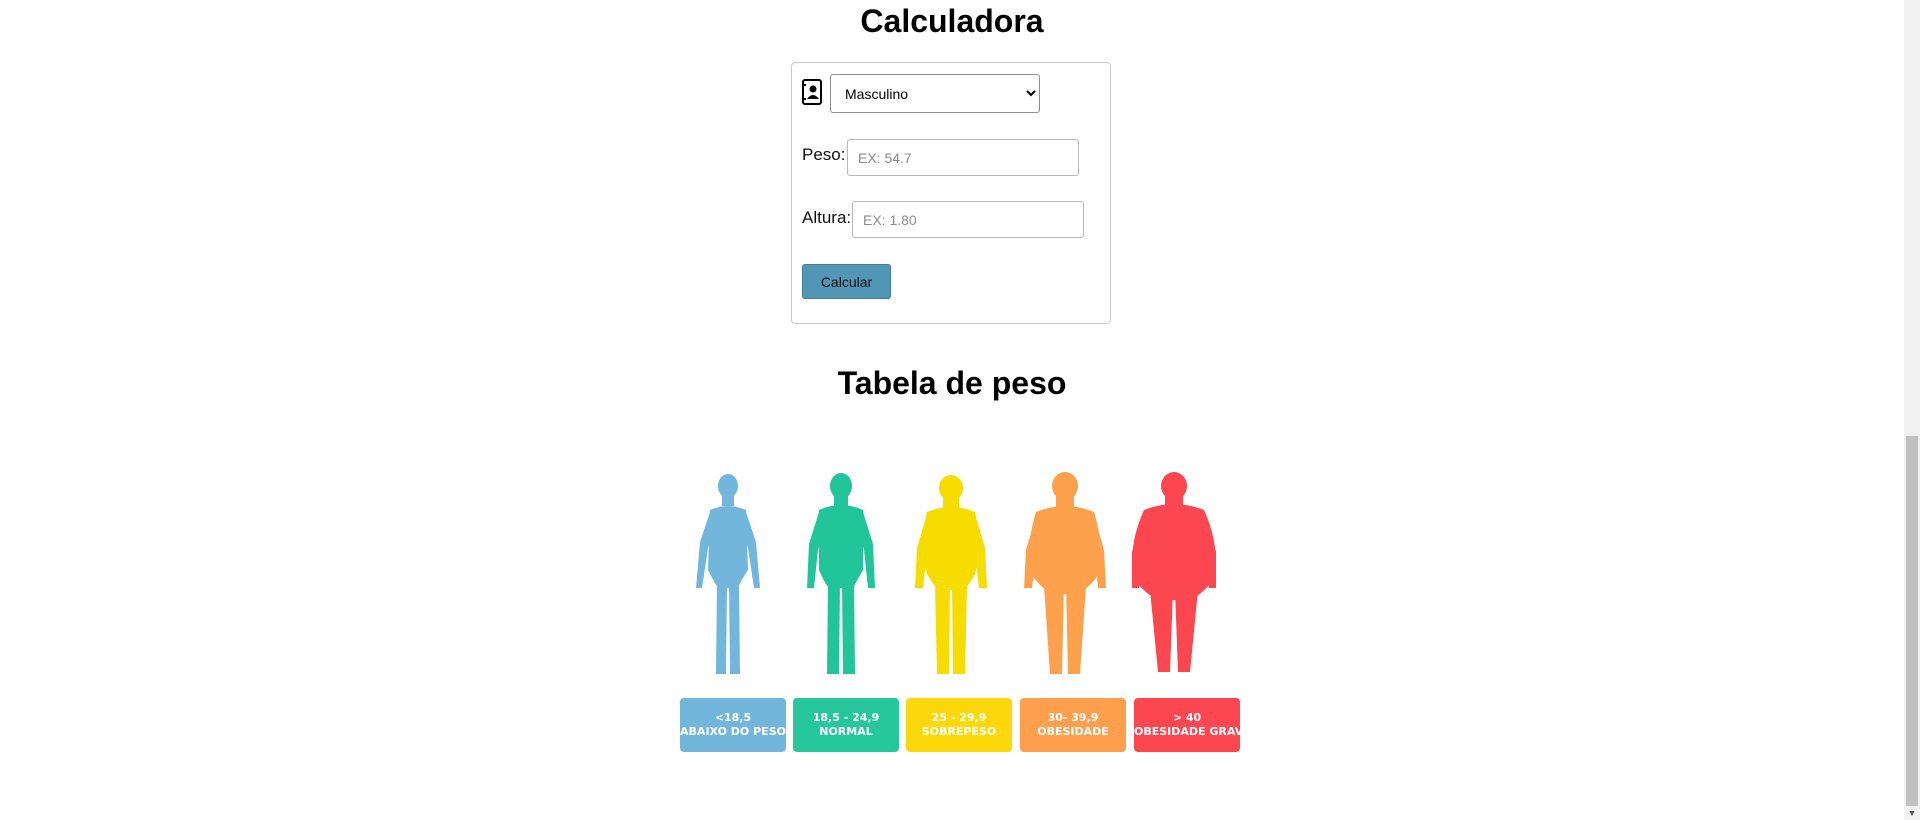  Describe the element at coordinates (952, 383) in the screenshot. I see `weight-table-title: Tabela de peso` at that location.